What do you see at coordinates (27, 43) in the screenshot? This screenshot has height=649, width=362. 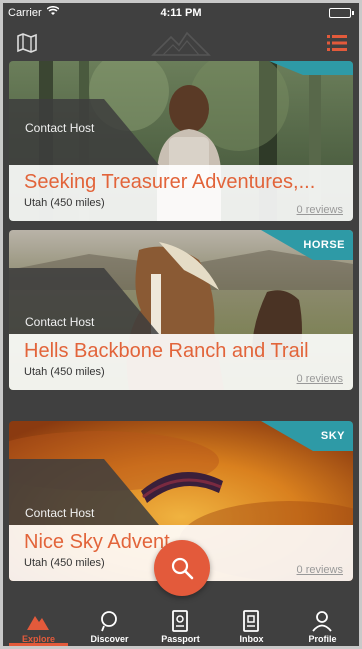 I see `map-icon` at bounding box center [27, 43].